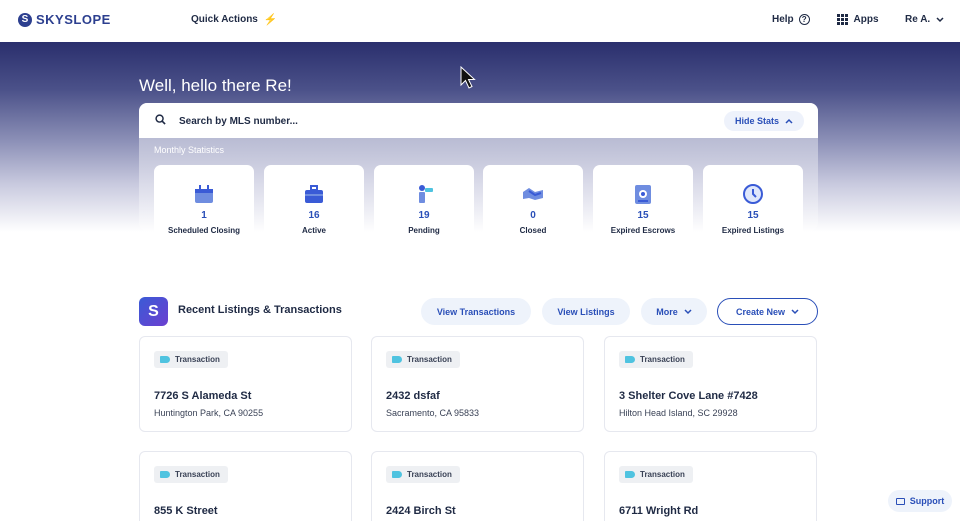  I want to click on apps-label: Apps, so click(866, 19).